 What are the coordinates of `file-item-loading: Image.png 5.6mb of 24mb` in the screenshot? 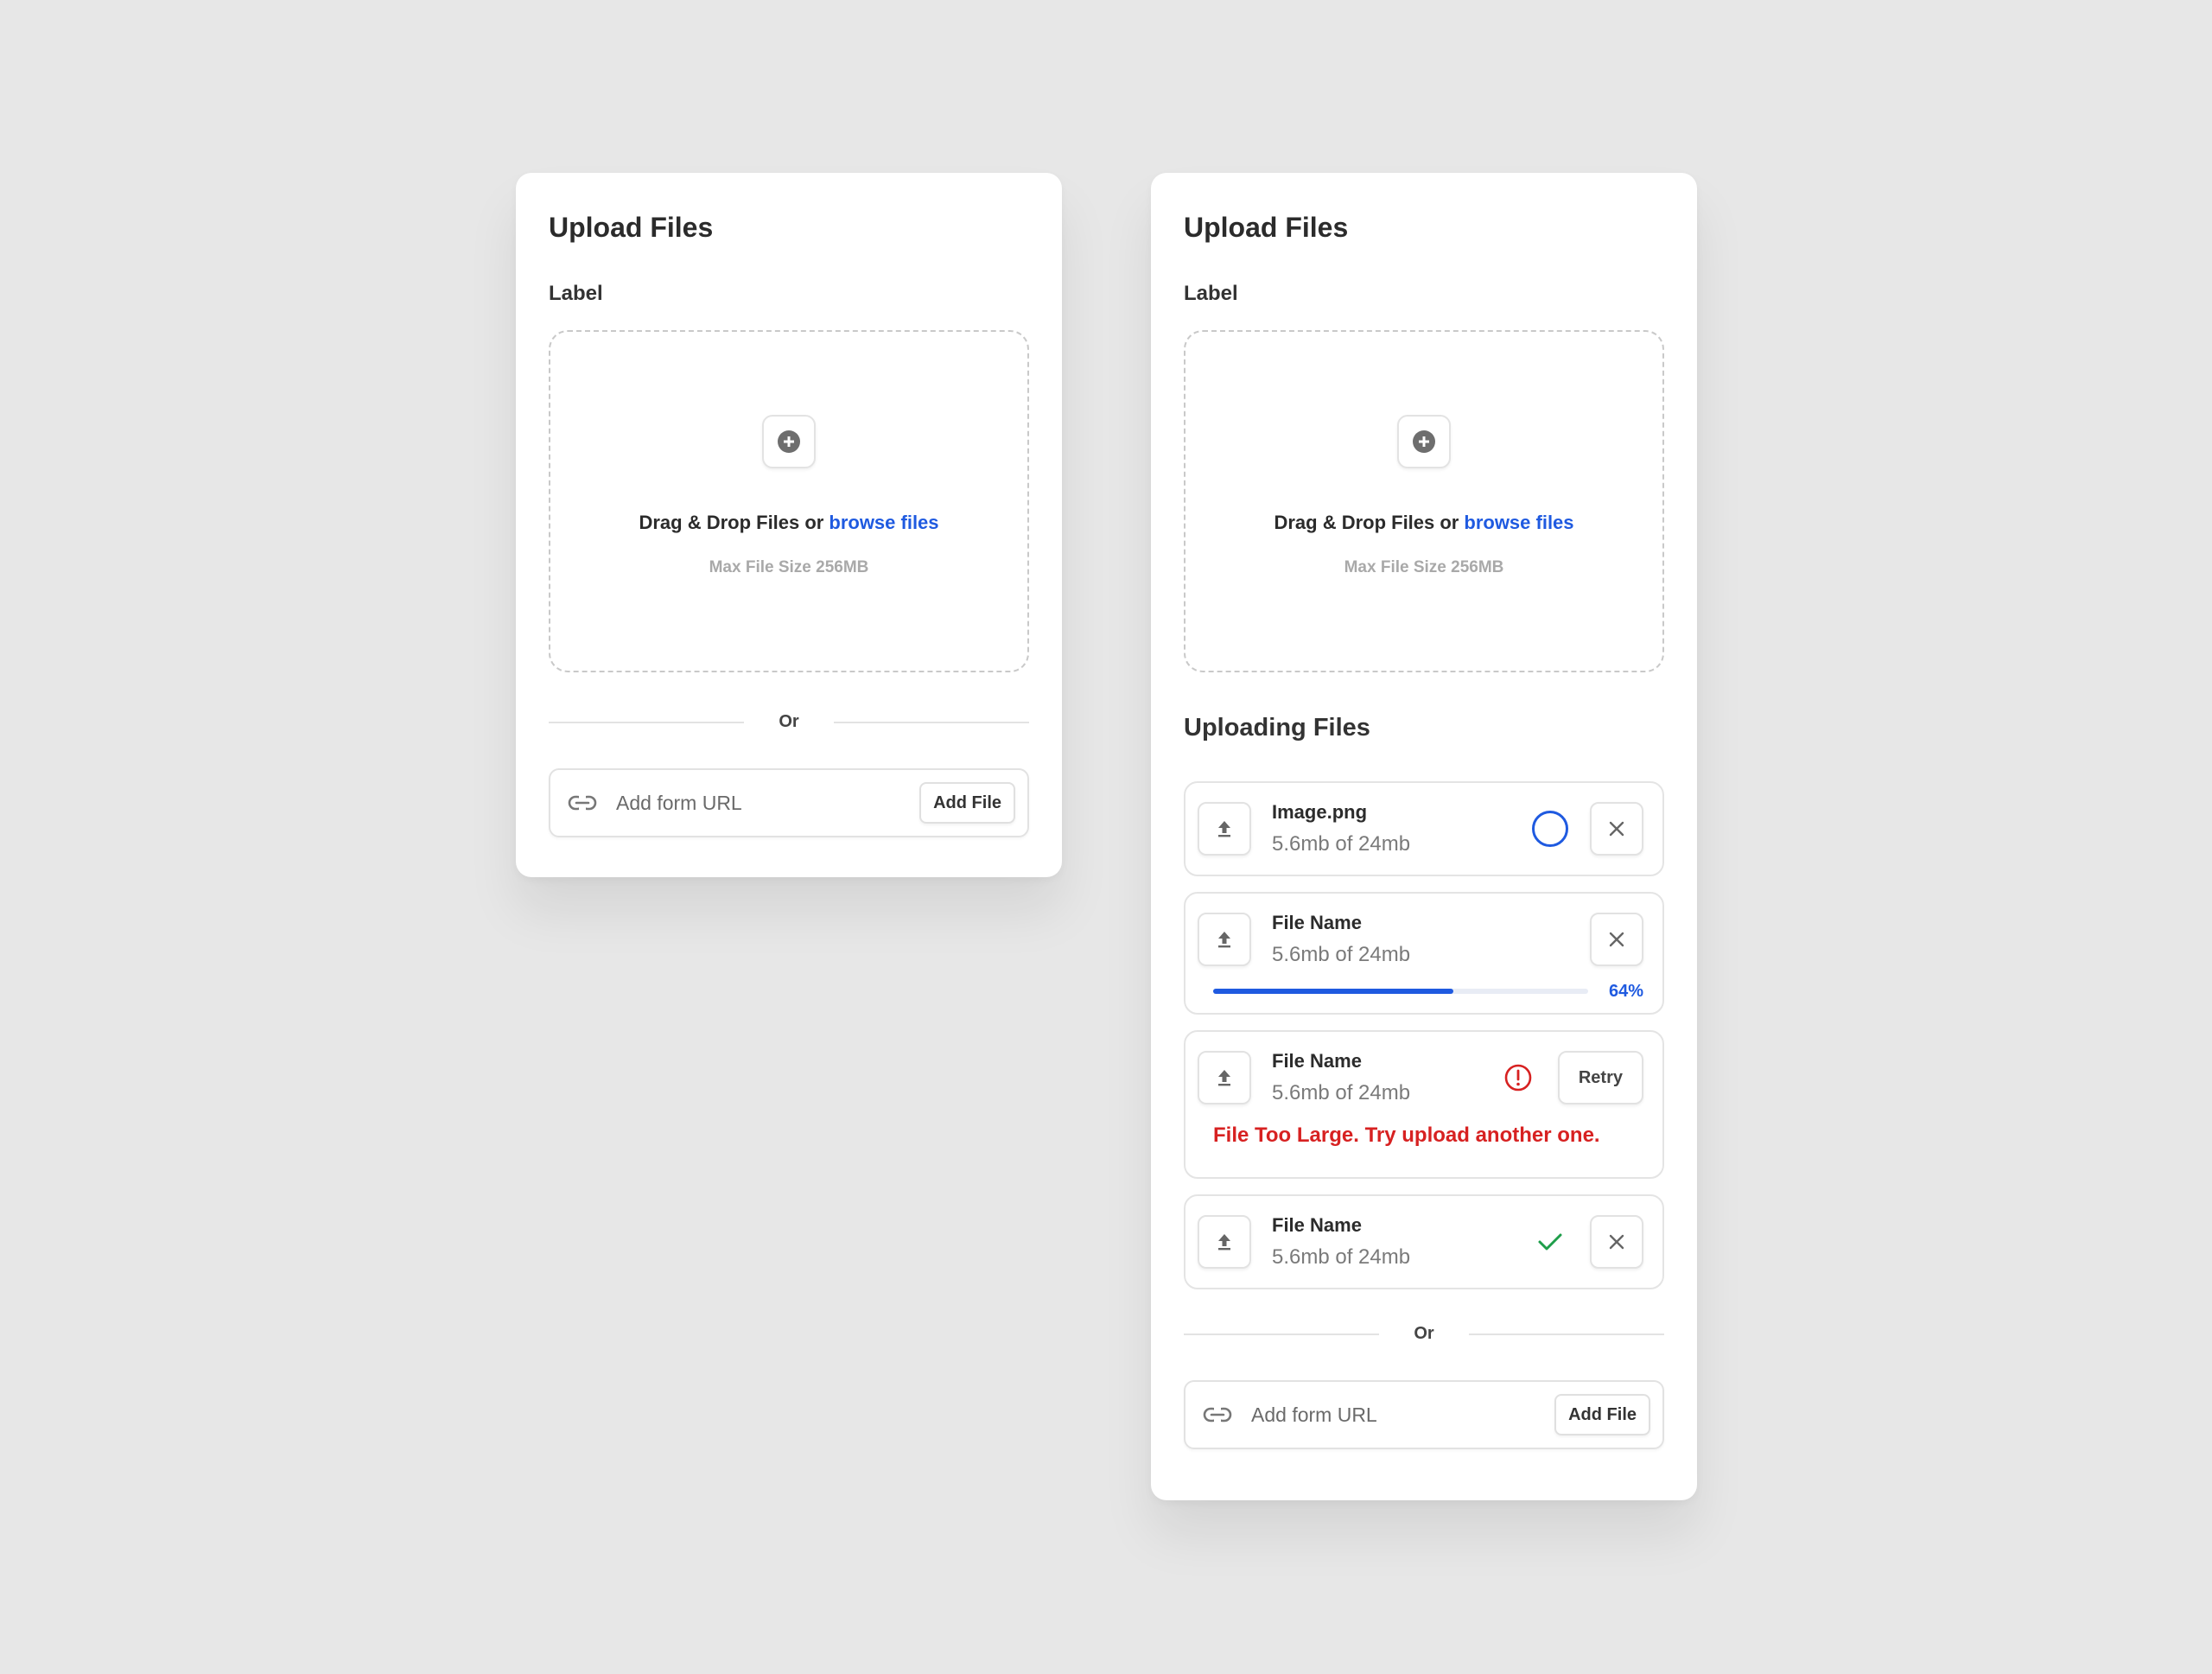 It's located at (1424, 828).